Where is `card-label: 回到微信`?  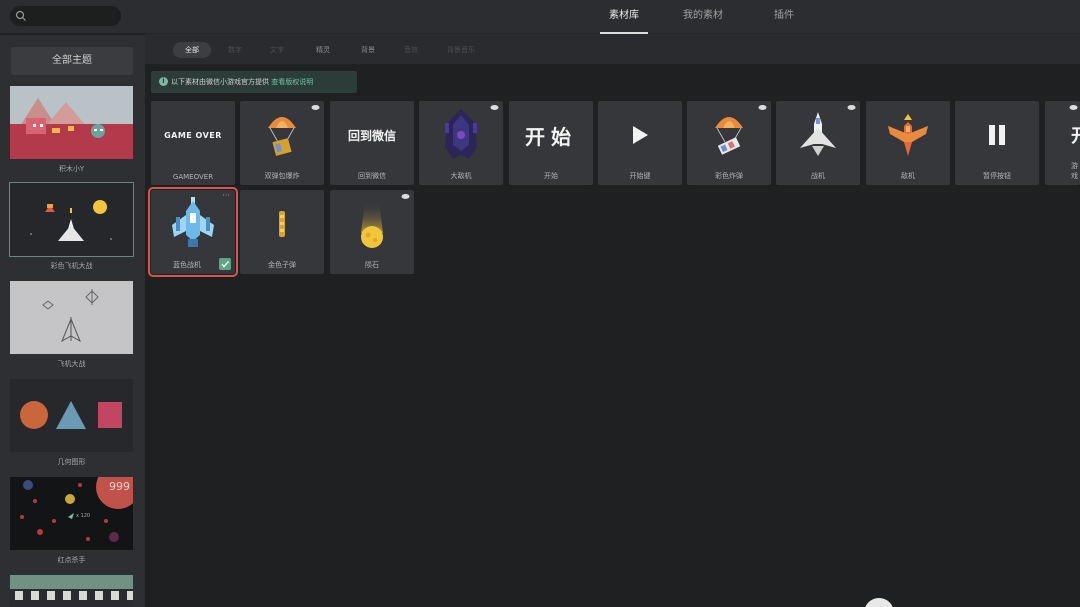
card-label: 回到微信 is located at coordinates (372, 176).